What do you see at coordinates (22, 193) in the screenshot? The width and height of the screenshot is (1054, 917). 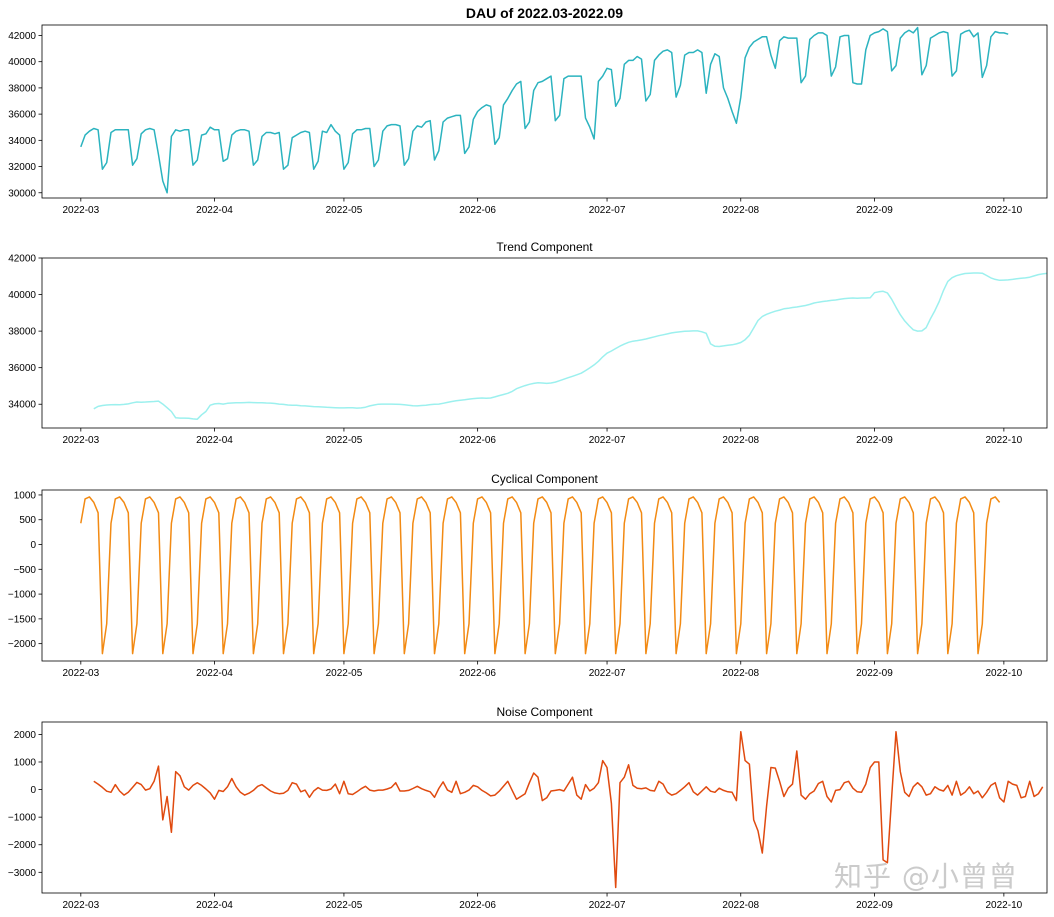 I see `y-tick-label: 30000` at bounding box center [22, 193].